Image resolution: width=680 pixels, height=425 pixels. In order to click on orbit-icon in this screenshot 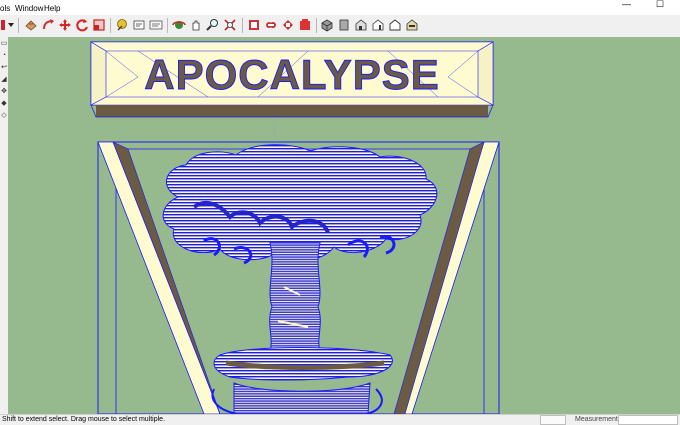, I will do `click(179, 25)`.